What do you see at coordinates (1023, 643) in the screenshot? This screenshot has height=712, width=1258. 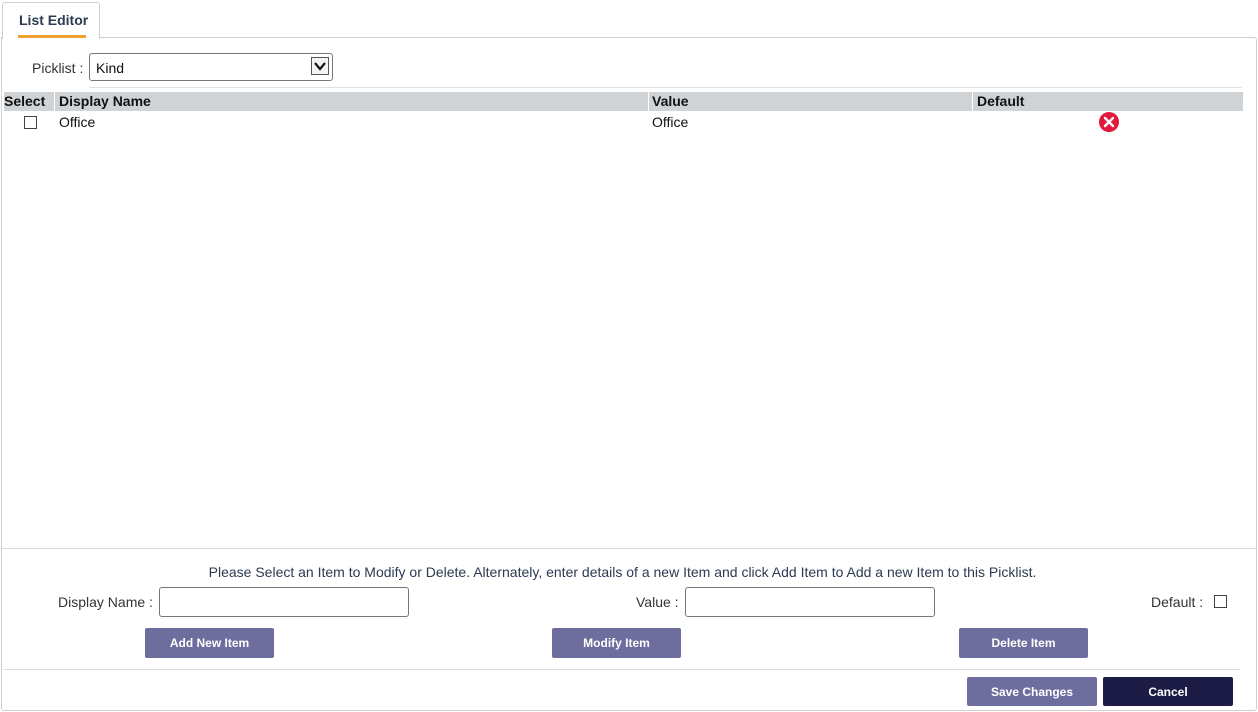 I see `delete-item-button: Delete Item` at bounding box center [1023, 643].